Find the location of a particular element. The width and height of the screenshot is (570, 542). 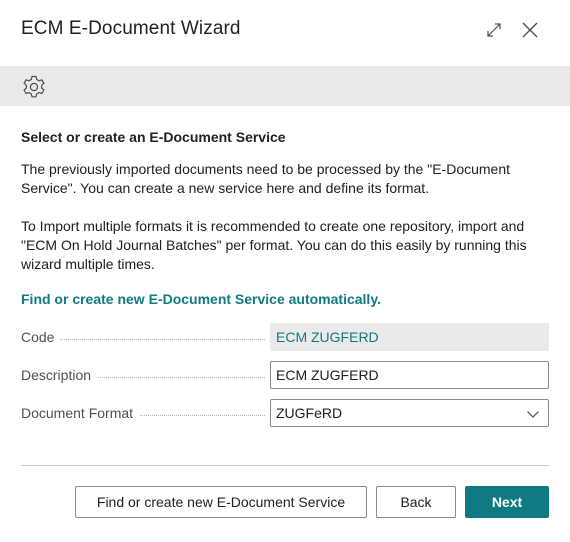

close-icon is located at coordinates (530, 30).